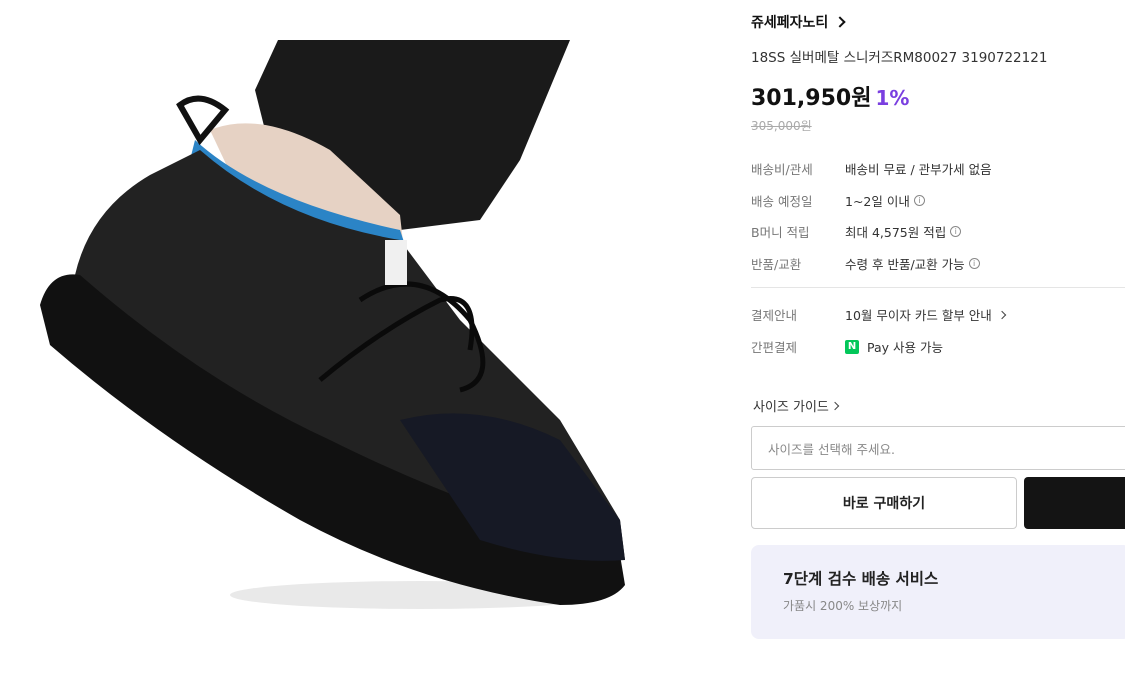  What do you see at coordinates (905, 264) in the screenshot?
I see `detail-value: 수령 후 반품/교환 가능` at bounding box center [905, 264].